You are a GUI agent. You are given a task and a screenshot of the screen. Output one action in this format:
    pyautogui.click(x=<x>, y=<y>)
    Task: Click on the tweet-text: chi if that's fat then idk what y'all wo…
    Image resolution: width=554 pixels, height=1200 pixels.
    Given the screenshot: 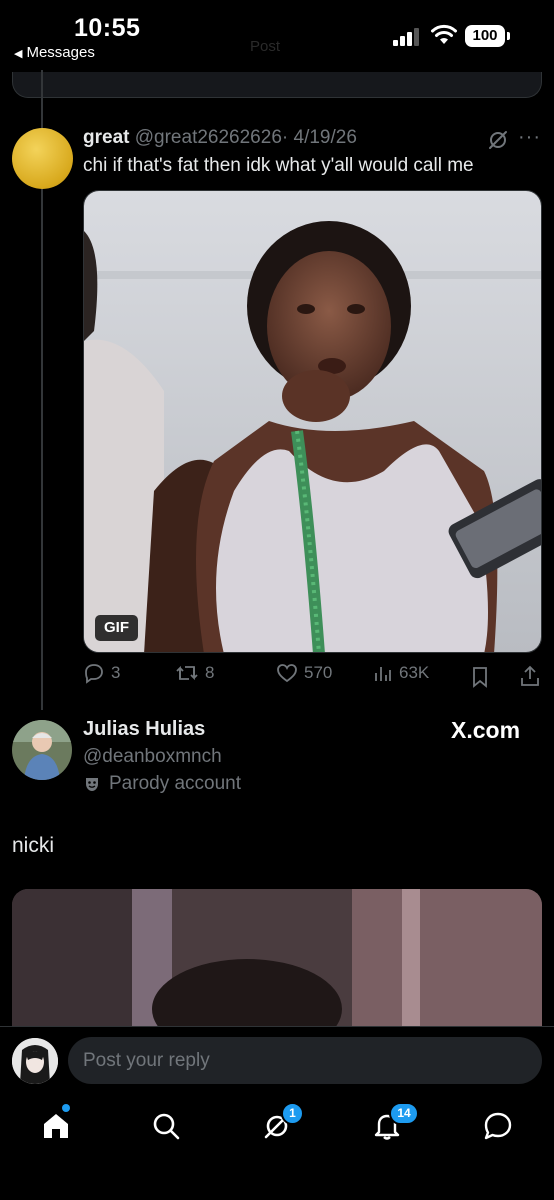 What is the action you would take?
    pyautogui.click(x=278, y=165)
    